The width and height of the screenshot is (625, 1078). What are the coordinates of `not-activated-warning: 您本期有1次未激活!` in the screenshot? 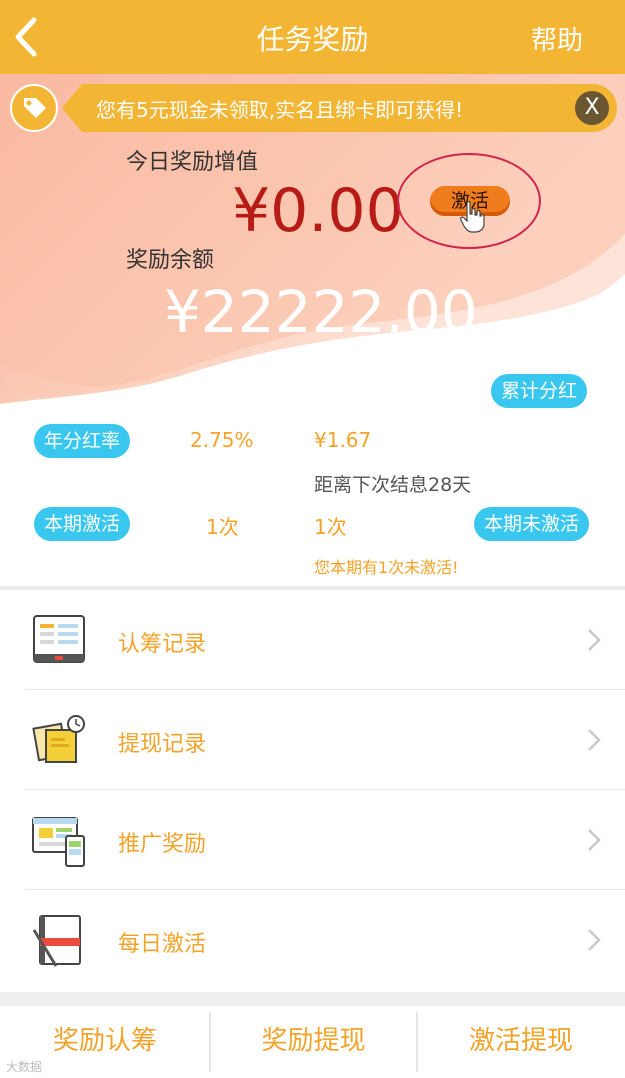 It's located at (386, 567).